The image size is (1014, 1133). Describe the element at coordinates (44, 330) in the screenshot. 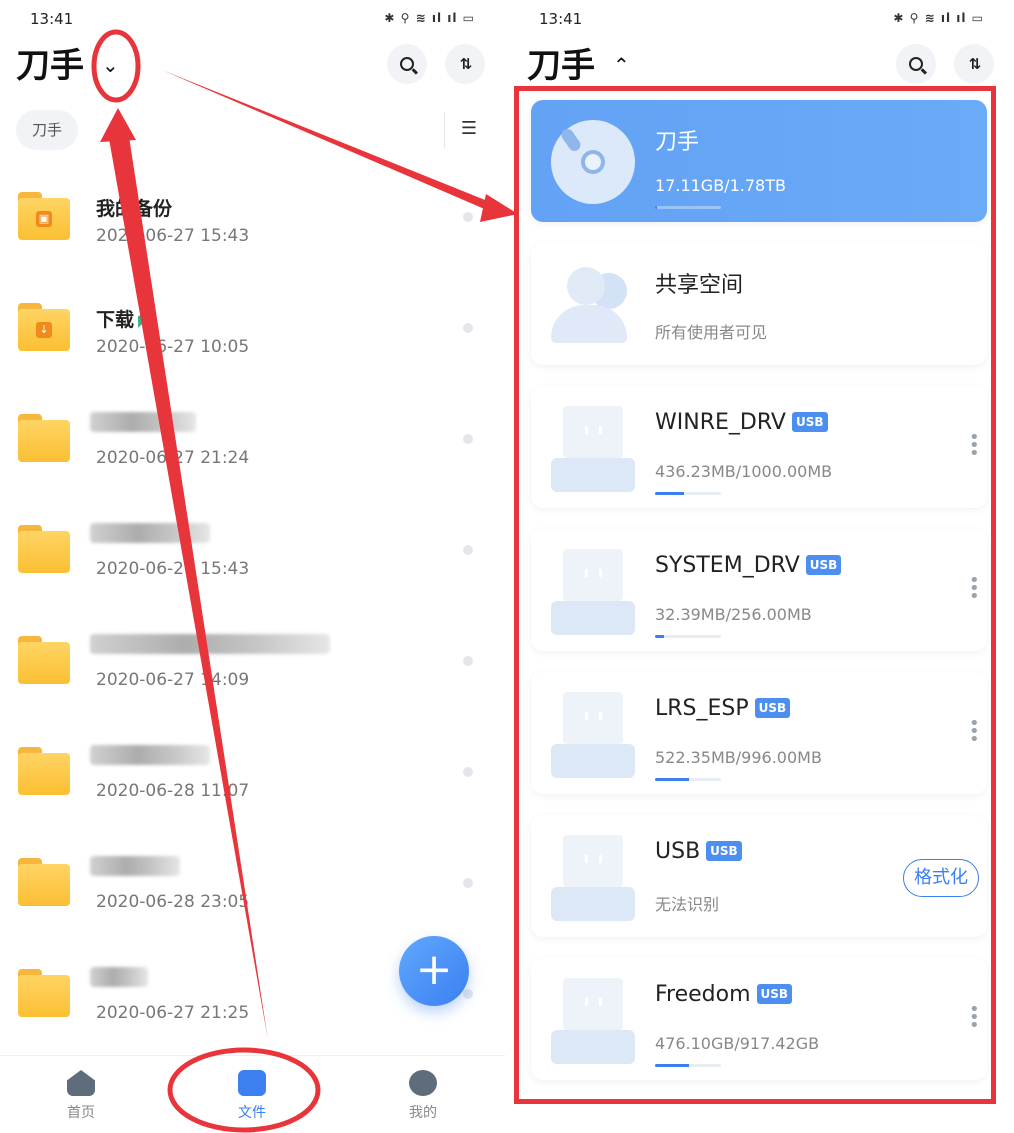

I see `folder-badge-icon: ↓` at that location.